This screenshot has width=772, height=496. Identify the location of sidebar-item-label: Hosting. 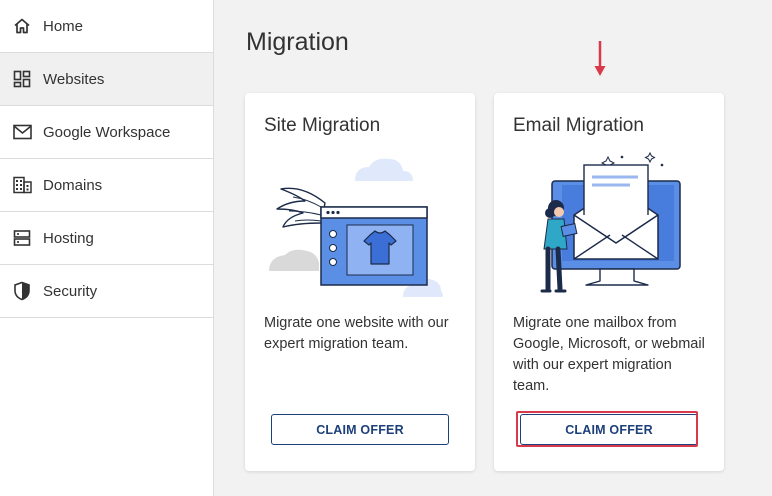
(68, 238).